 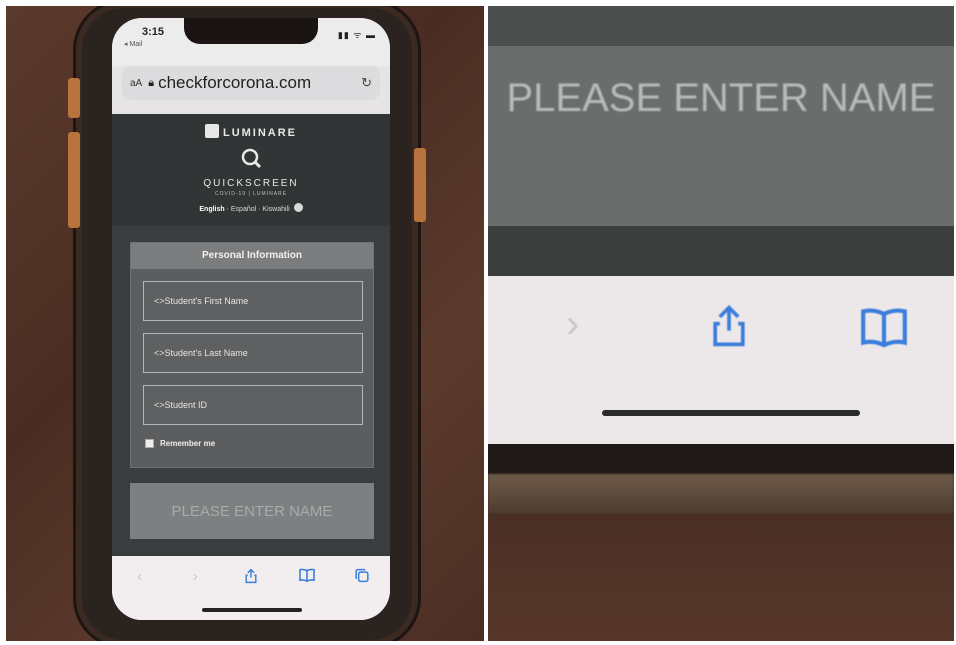 What do you see at coordinates (252, 511) in the screenshot?
I see `submit-button: PLEASE ENTER NAME` at bounding box center [252, 511].